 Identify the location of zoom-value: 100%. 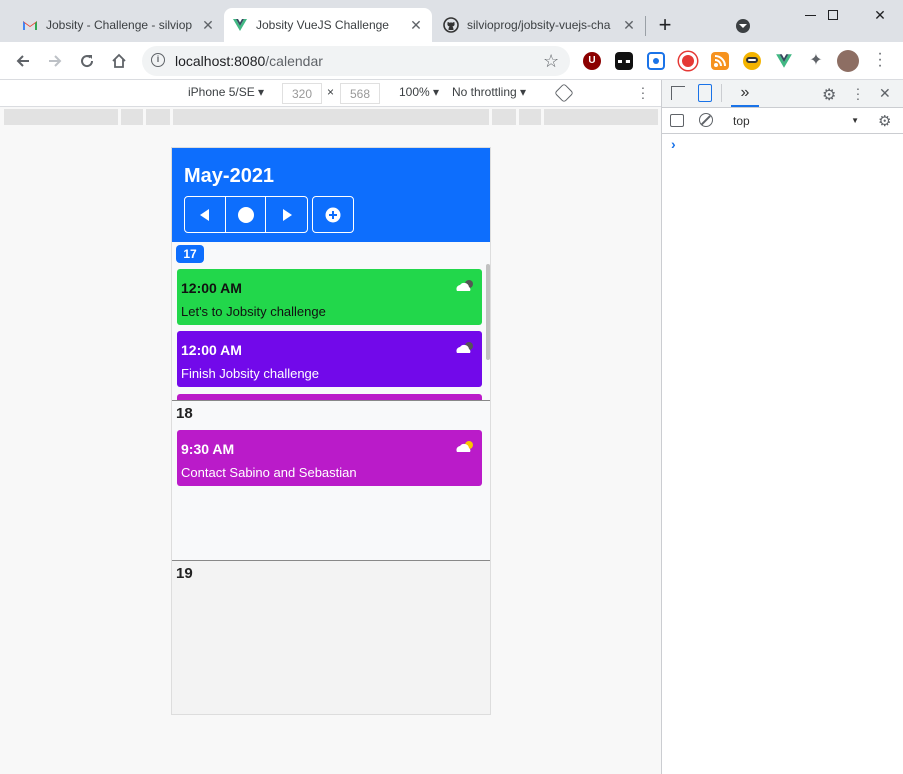
(414, 92).